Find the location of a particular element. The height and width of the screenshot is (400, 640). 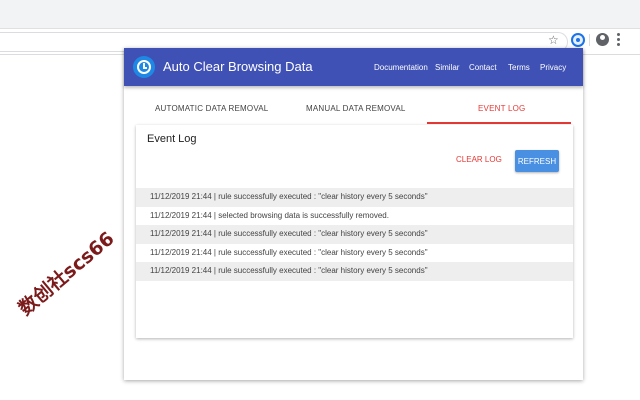

bookmark-star-icon: ☆ is located at coordinates (553, 40).